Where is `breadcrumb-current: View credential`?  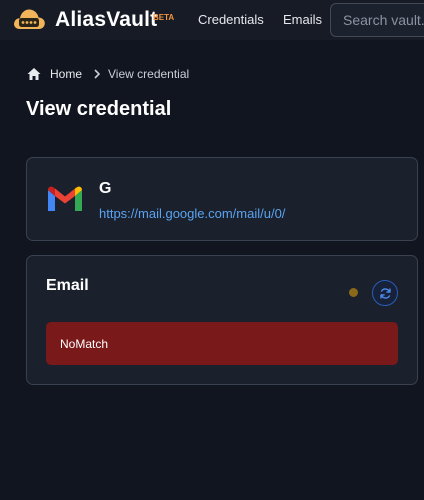 breadcrumb-current: View credential is located at coordinates (149, 74).